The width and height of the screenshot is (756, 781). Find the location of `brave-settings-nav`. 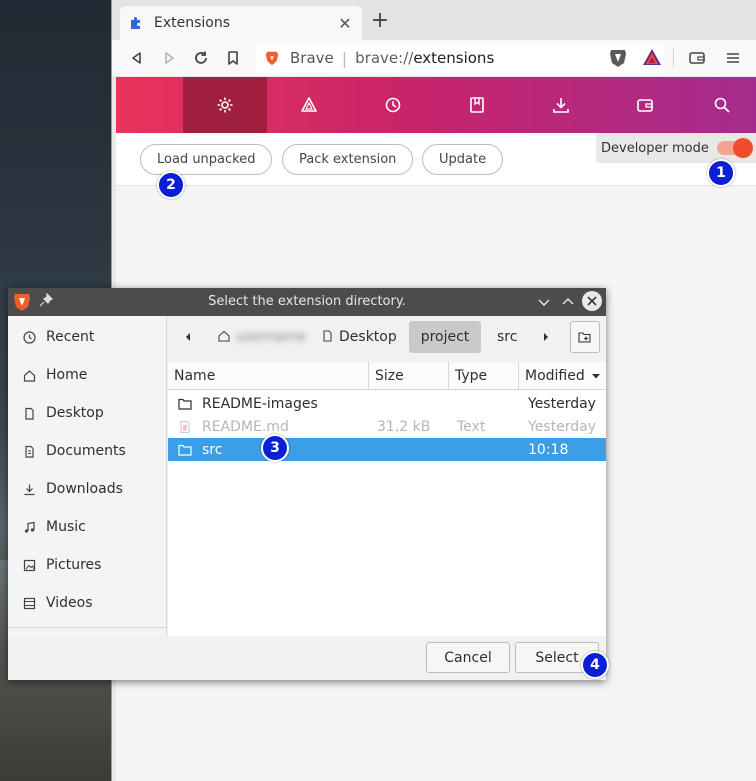

brave-settings-nav is located at coordinates (436, 105).